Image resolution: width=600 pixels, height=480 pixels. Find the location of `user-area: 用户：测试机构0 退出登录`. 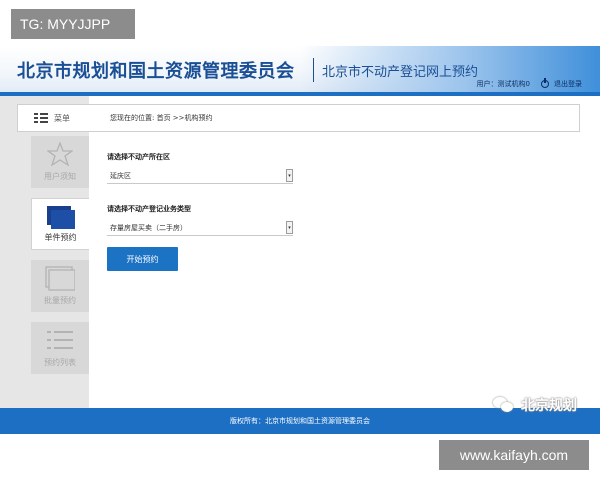

user-area: 用户：测试机构0 退出登录 is located at coordinates (529, 83).